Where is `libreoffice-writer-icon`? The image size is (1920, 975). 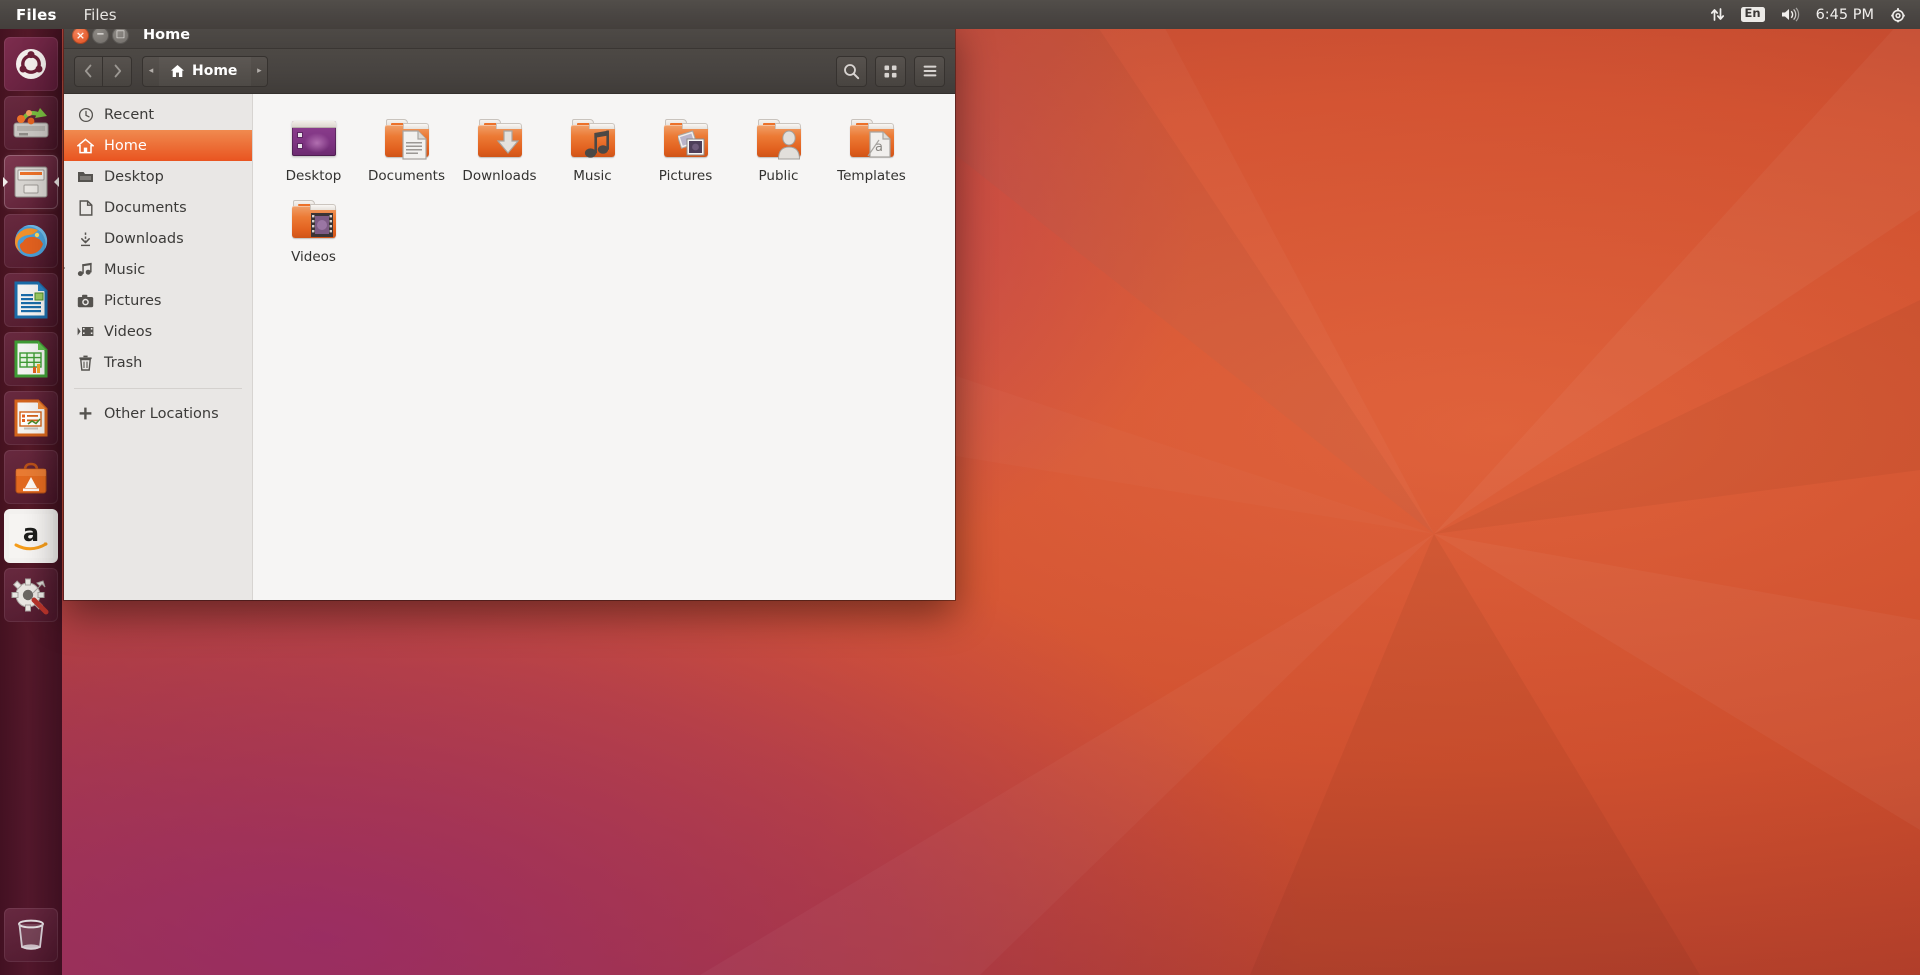
libreoffice-writer-icon is located at coordinates (31, 300).